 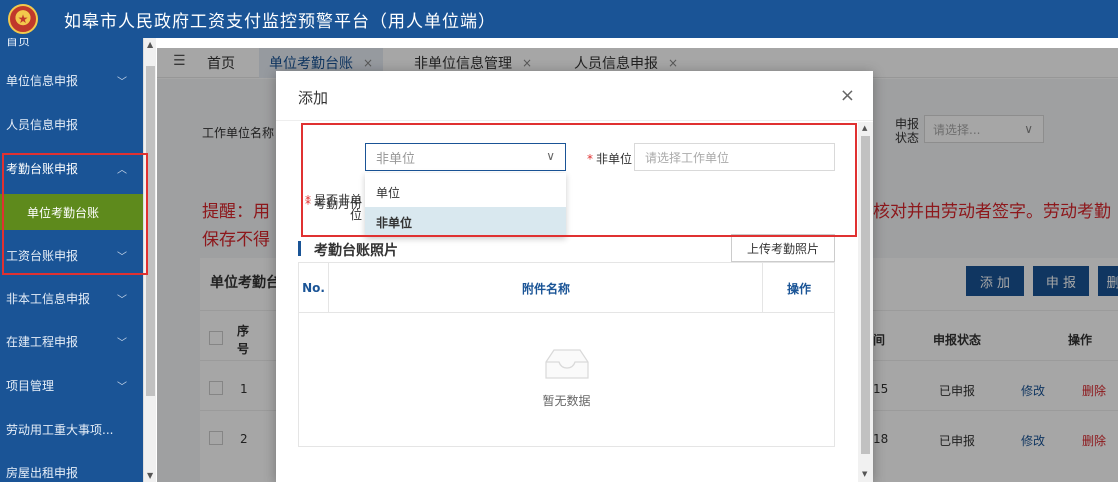 What do you see at coordinates (23, 19) in the screenshot?
I see `national-emblem-icon: ★` at bounding box center [23, 19].